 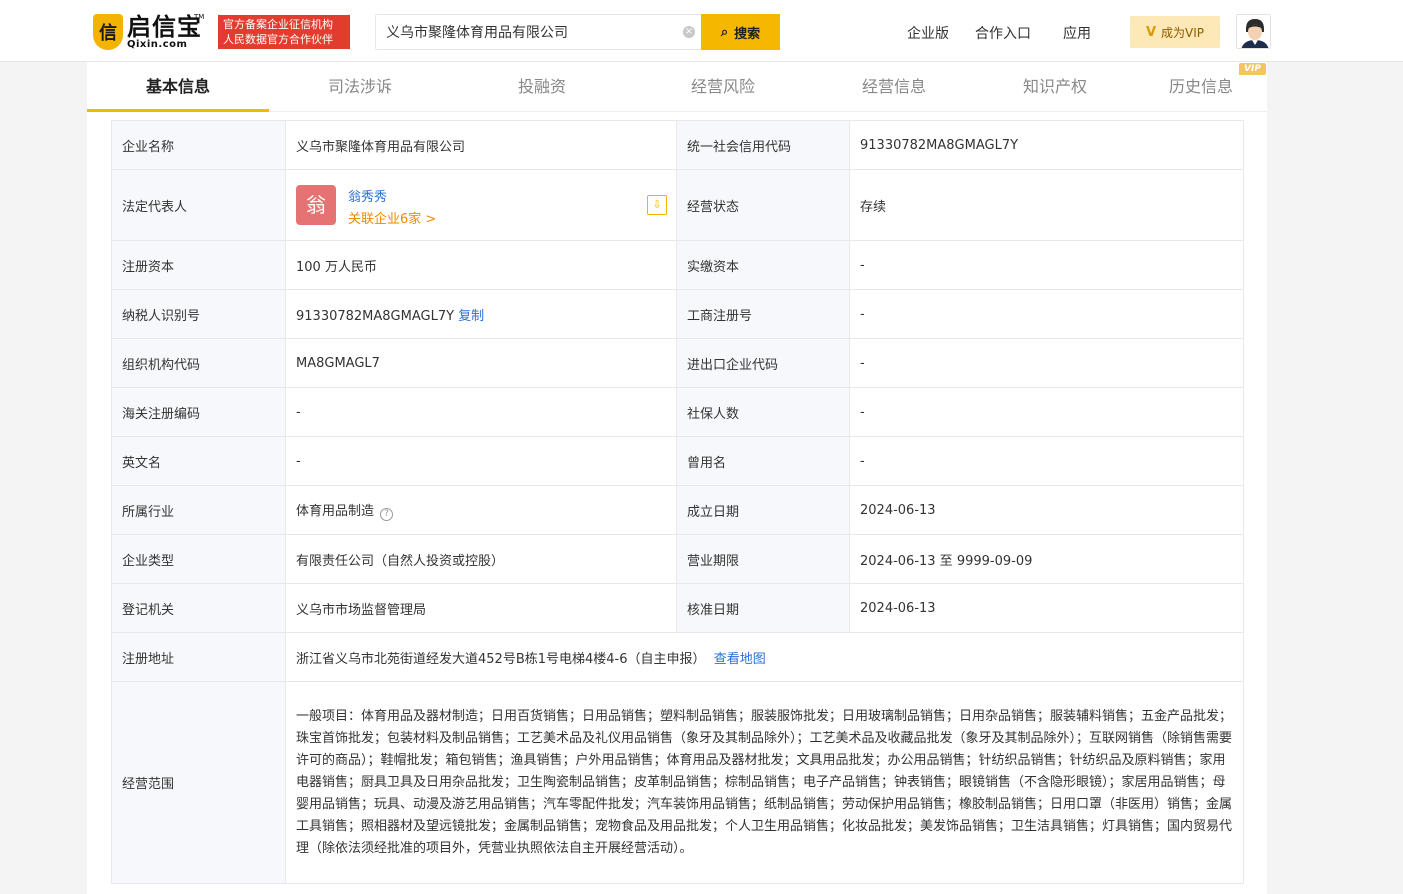 I want to click on clear-search-button: ×, so click(x=689, y=32).